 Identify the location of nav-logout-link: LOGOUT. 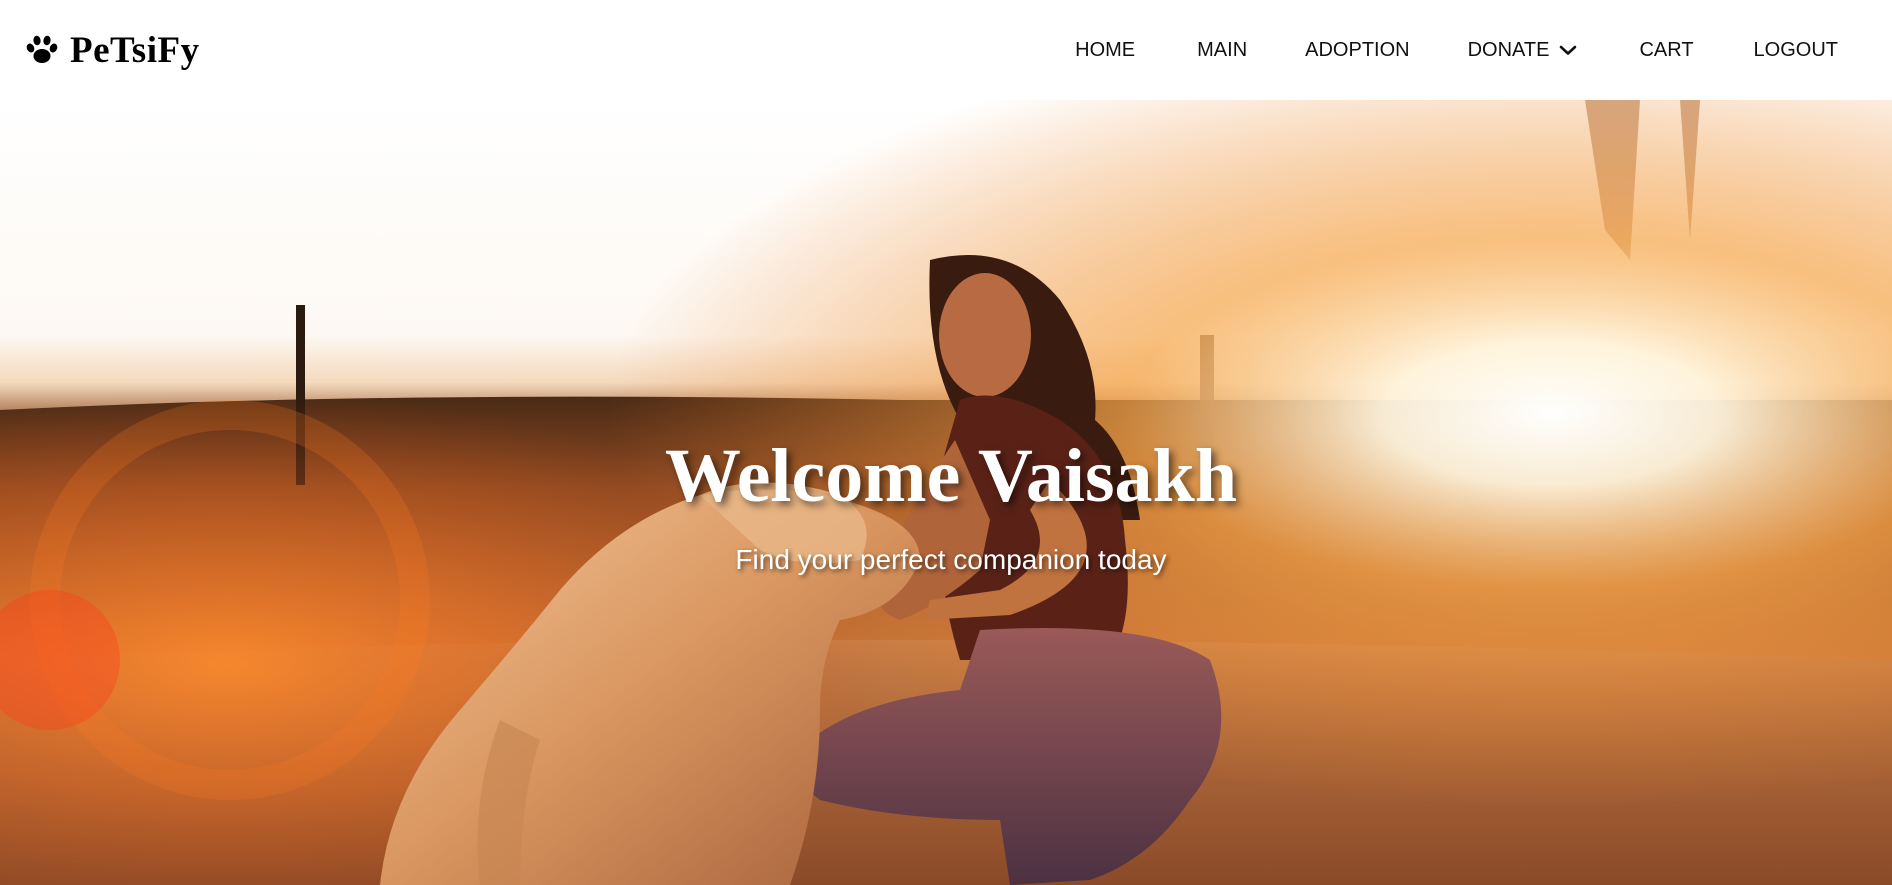
(1796, 50).